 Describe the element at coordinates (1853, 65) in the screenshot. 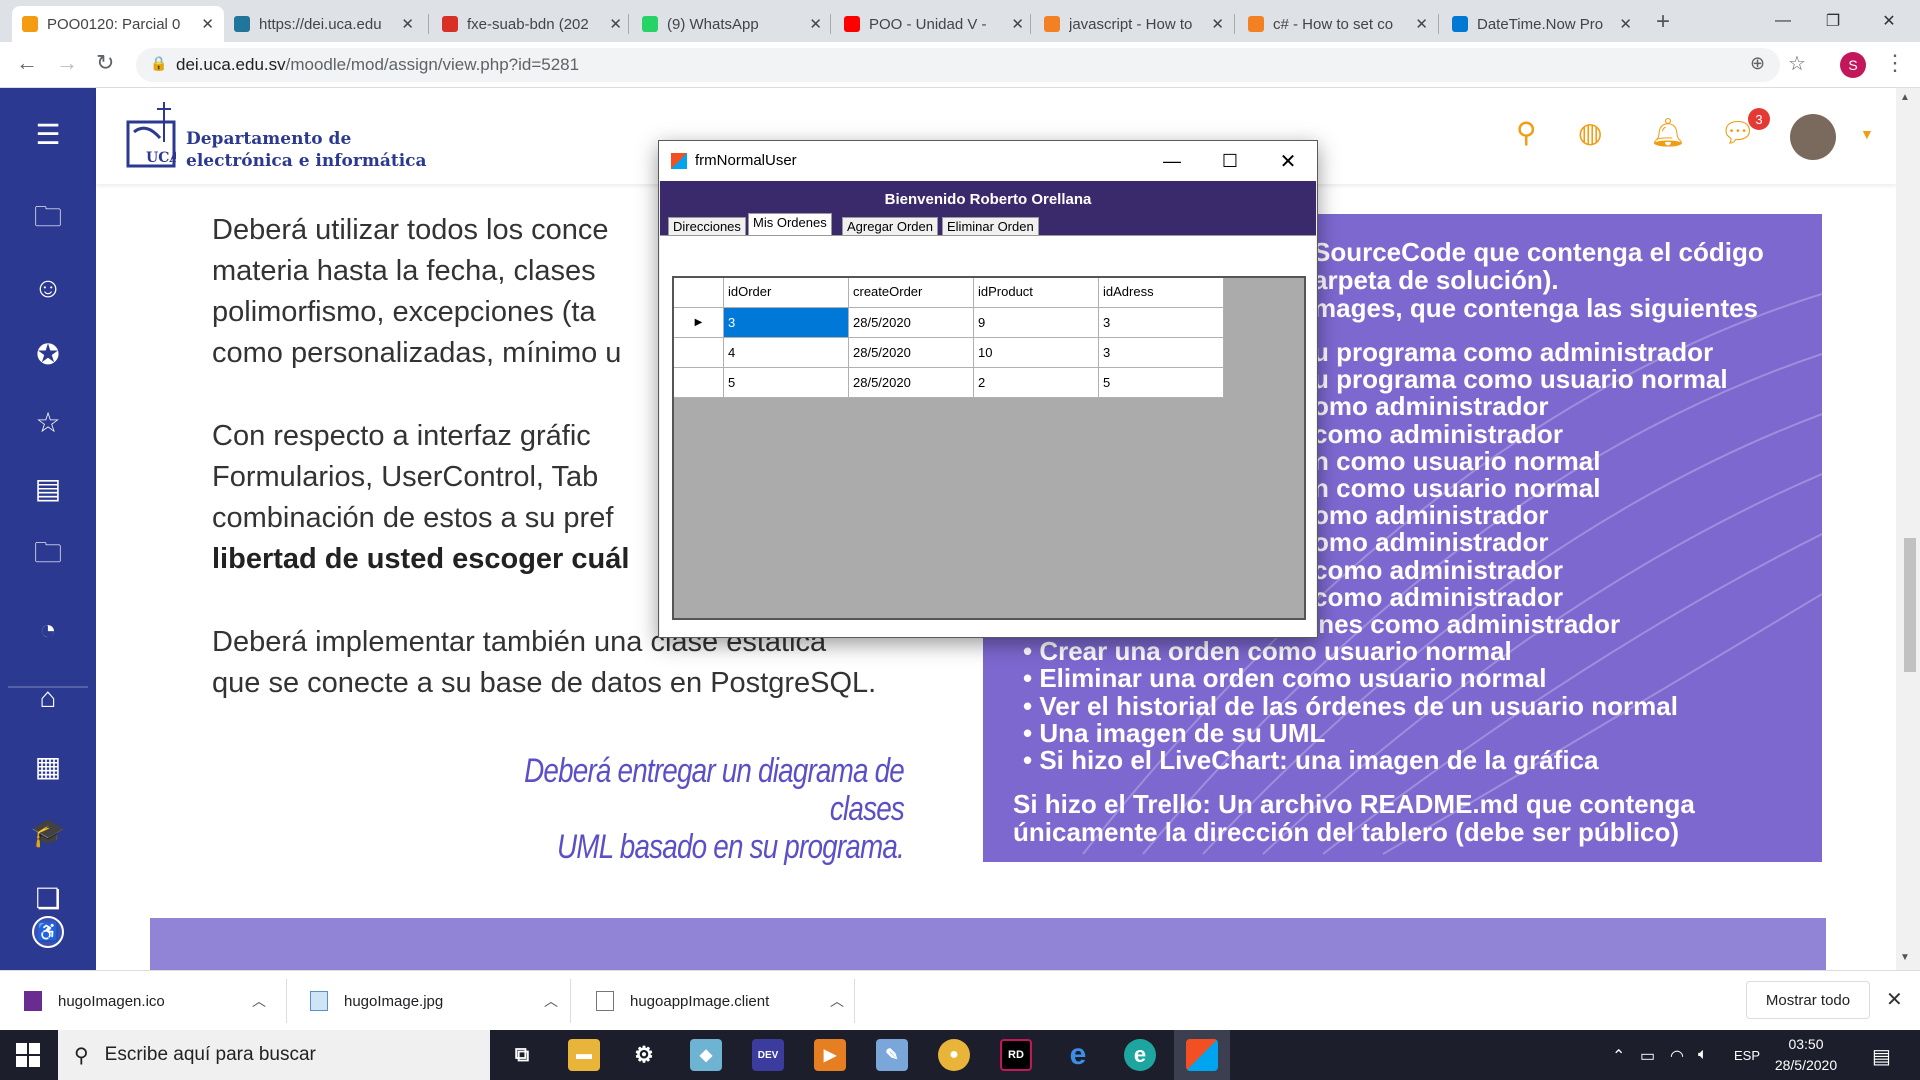

I see `profile-avatar: S` at that location.